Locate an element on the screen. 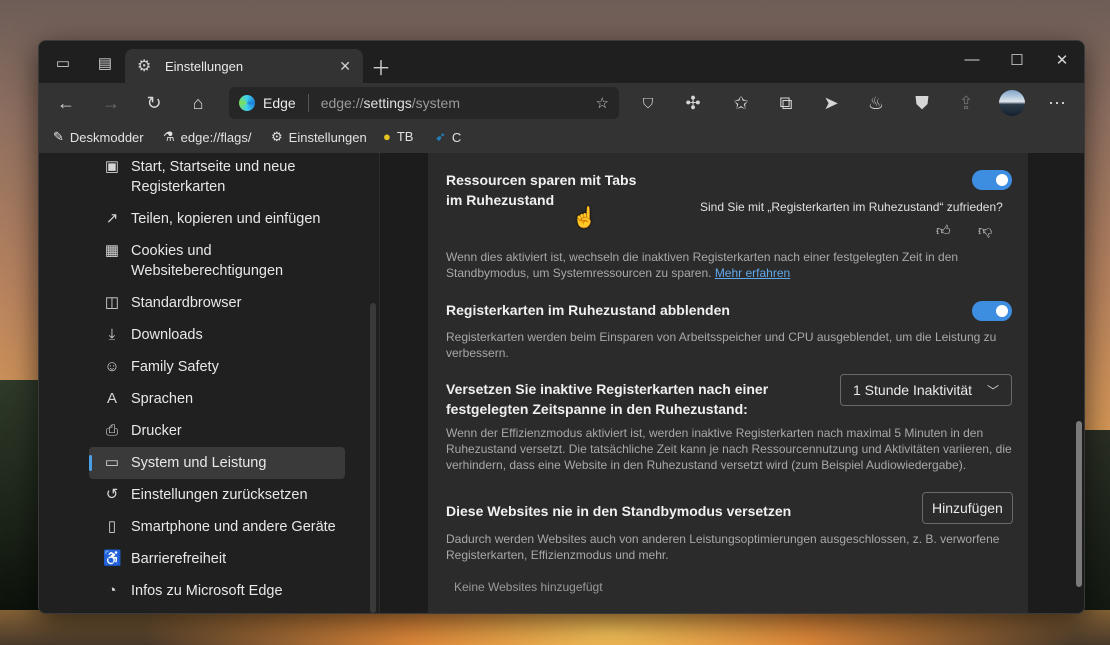 This screenshot has width=1110, height=645. home-tab-icon: ▣ is located at coordinates (112, 166).